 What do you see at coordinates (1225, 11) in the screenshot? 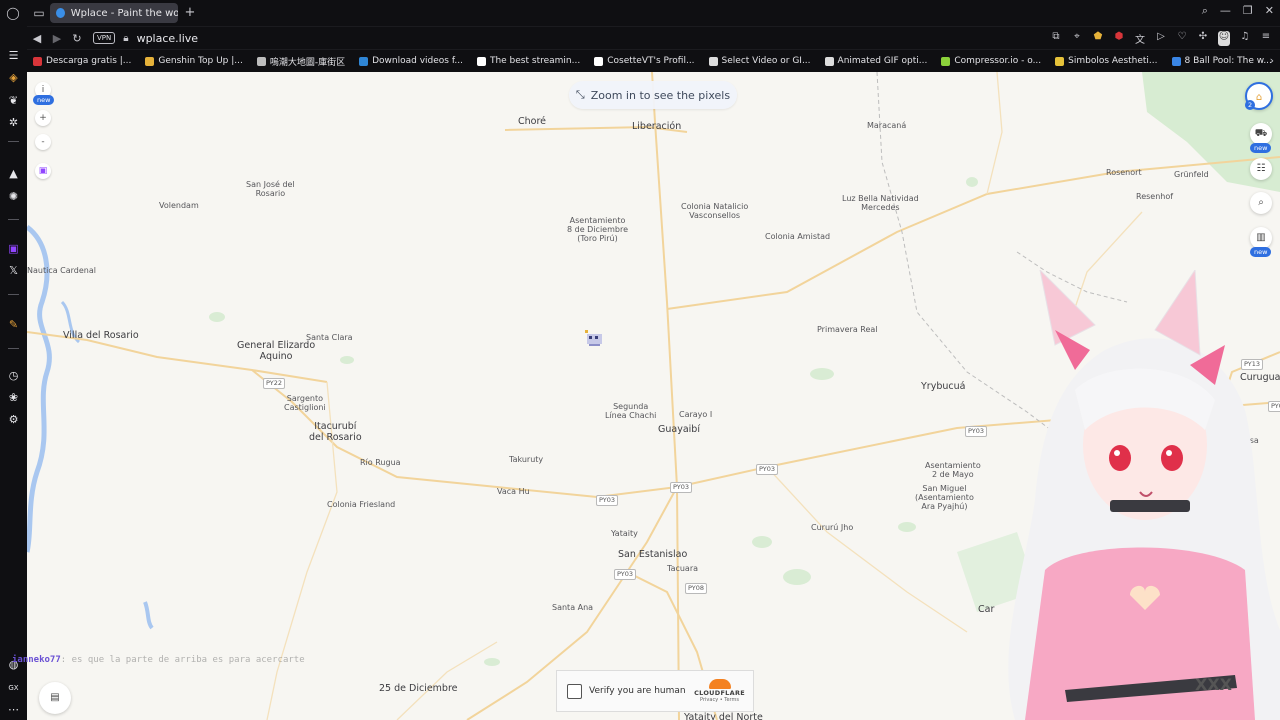
I see `minimize-icon: —` at bounding box center [1225, 11].